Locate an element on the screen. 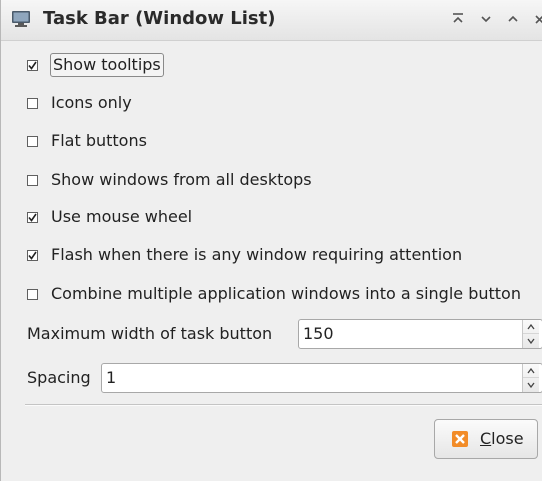 The image size is (542, 481). max-width-spinbox is located at coordinates (420, 334).